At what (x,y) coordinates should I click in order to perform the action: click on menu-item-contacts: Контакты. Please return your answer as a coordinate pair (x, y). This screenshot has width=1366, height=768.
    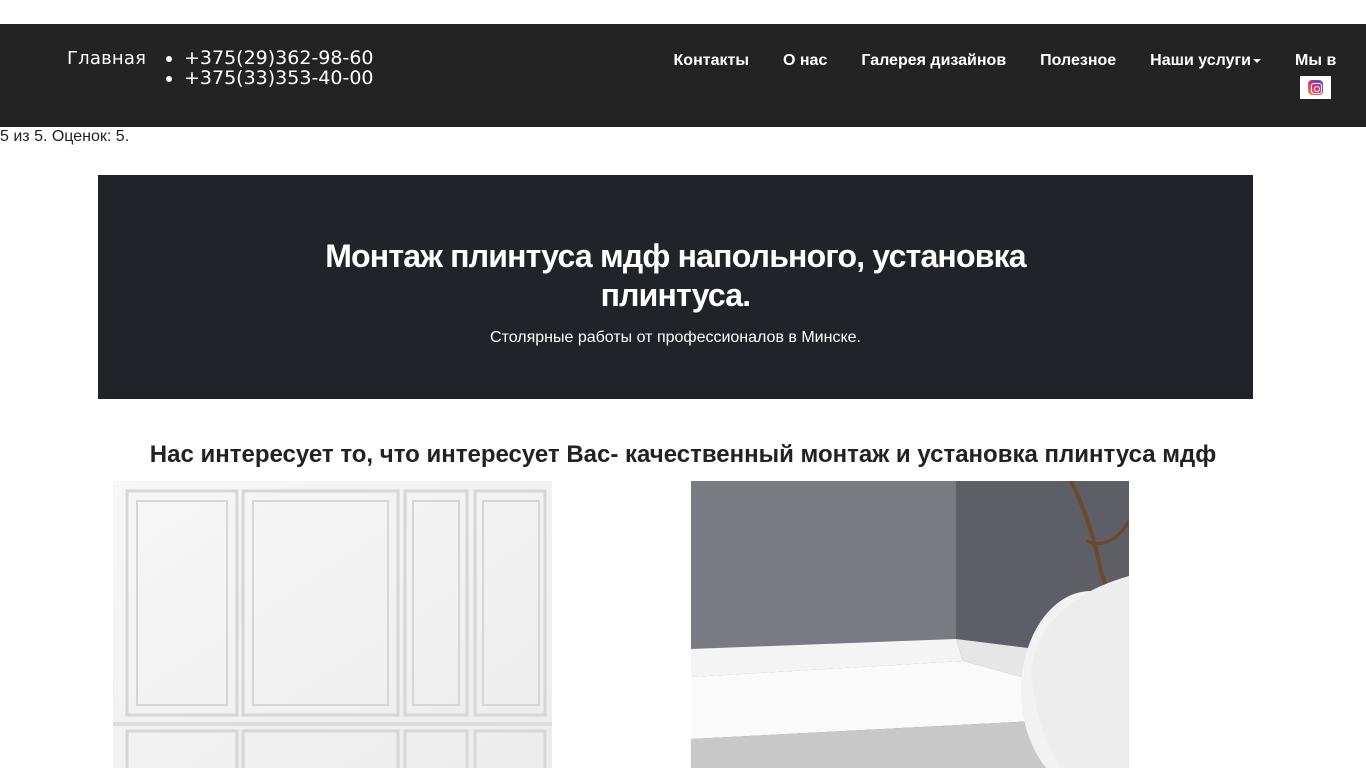
    Looking at the image, I should click on (711, 61).